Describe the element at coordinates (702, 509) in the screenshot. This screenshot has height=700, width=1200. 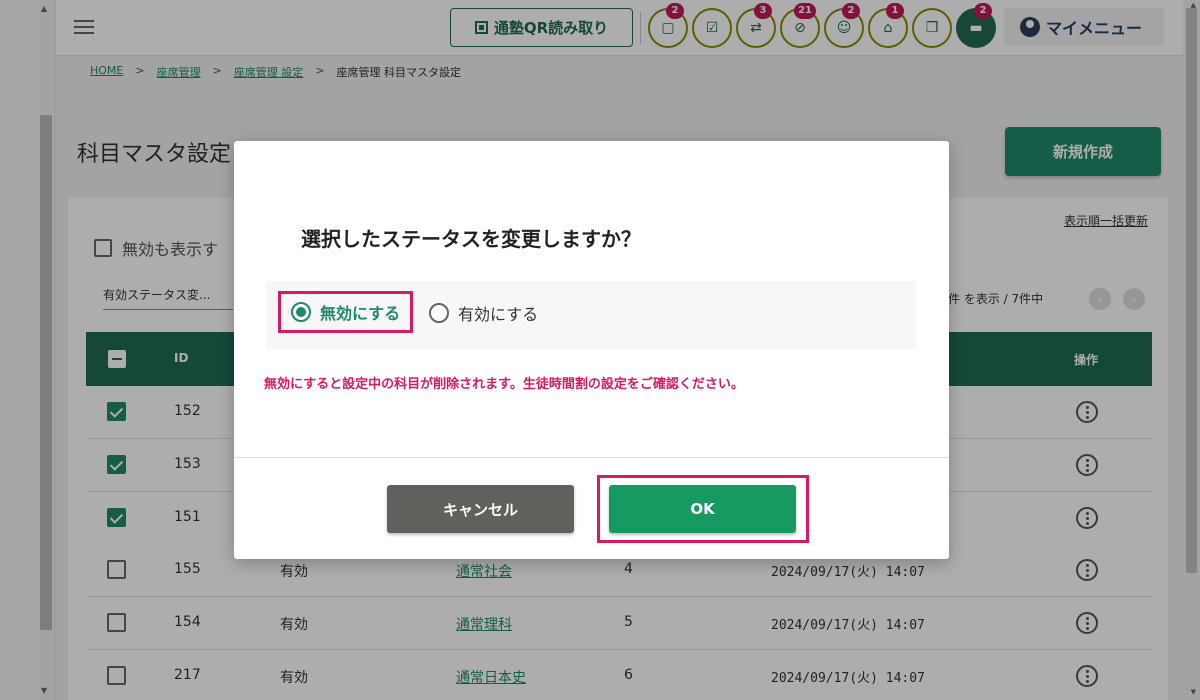
I see `ok-button: OK` at that location.